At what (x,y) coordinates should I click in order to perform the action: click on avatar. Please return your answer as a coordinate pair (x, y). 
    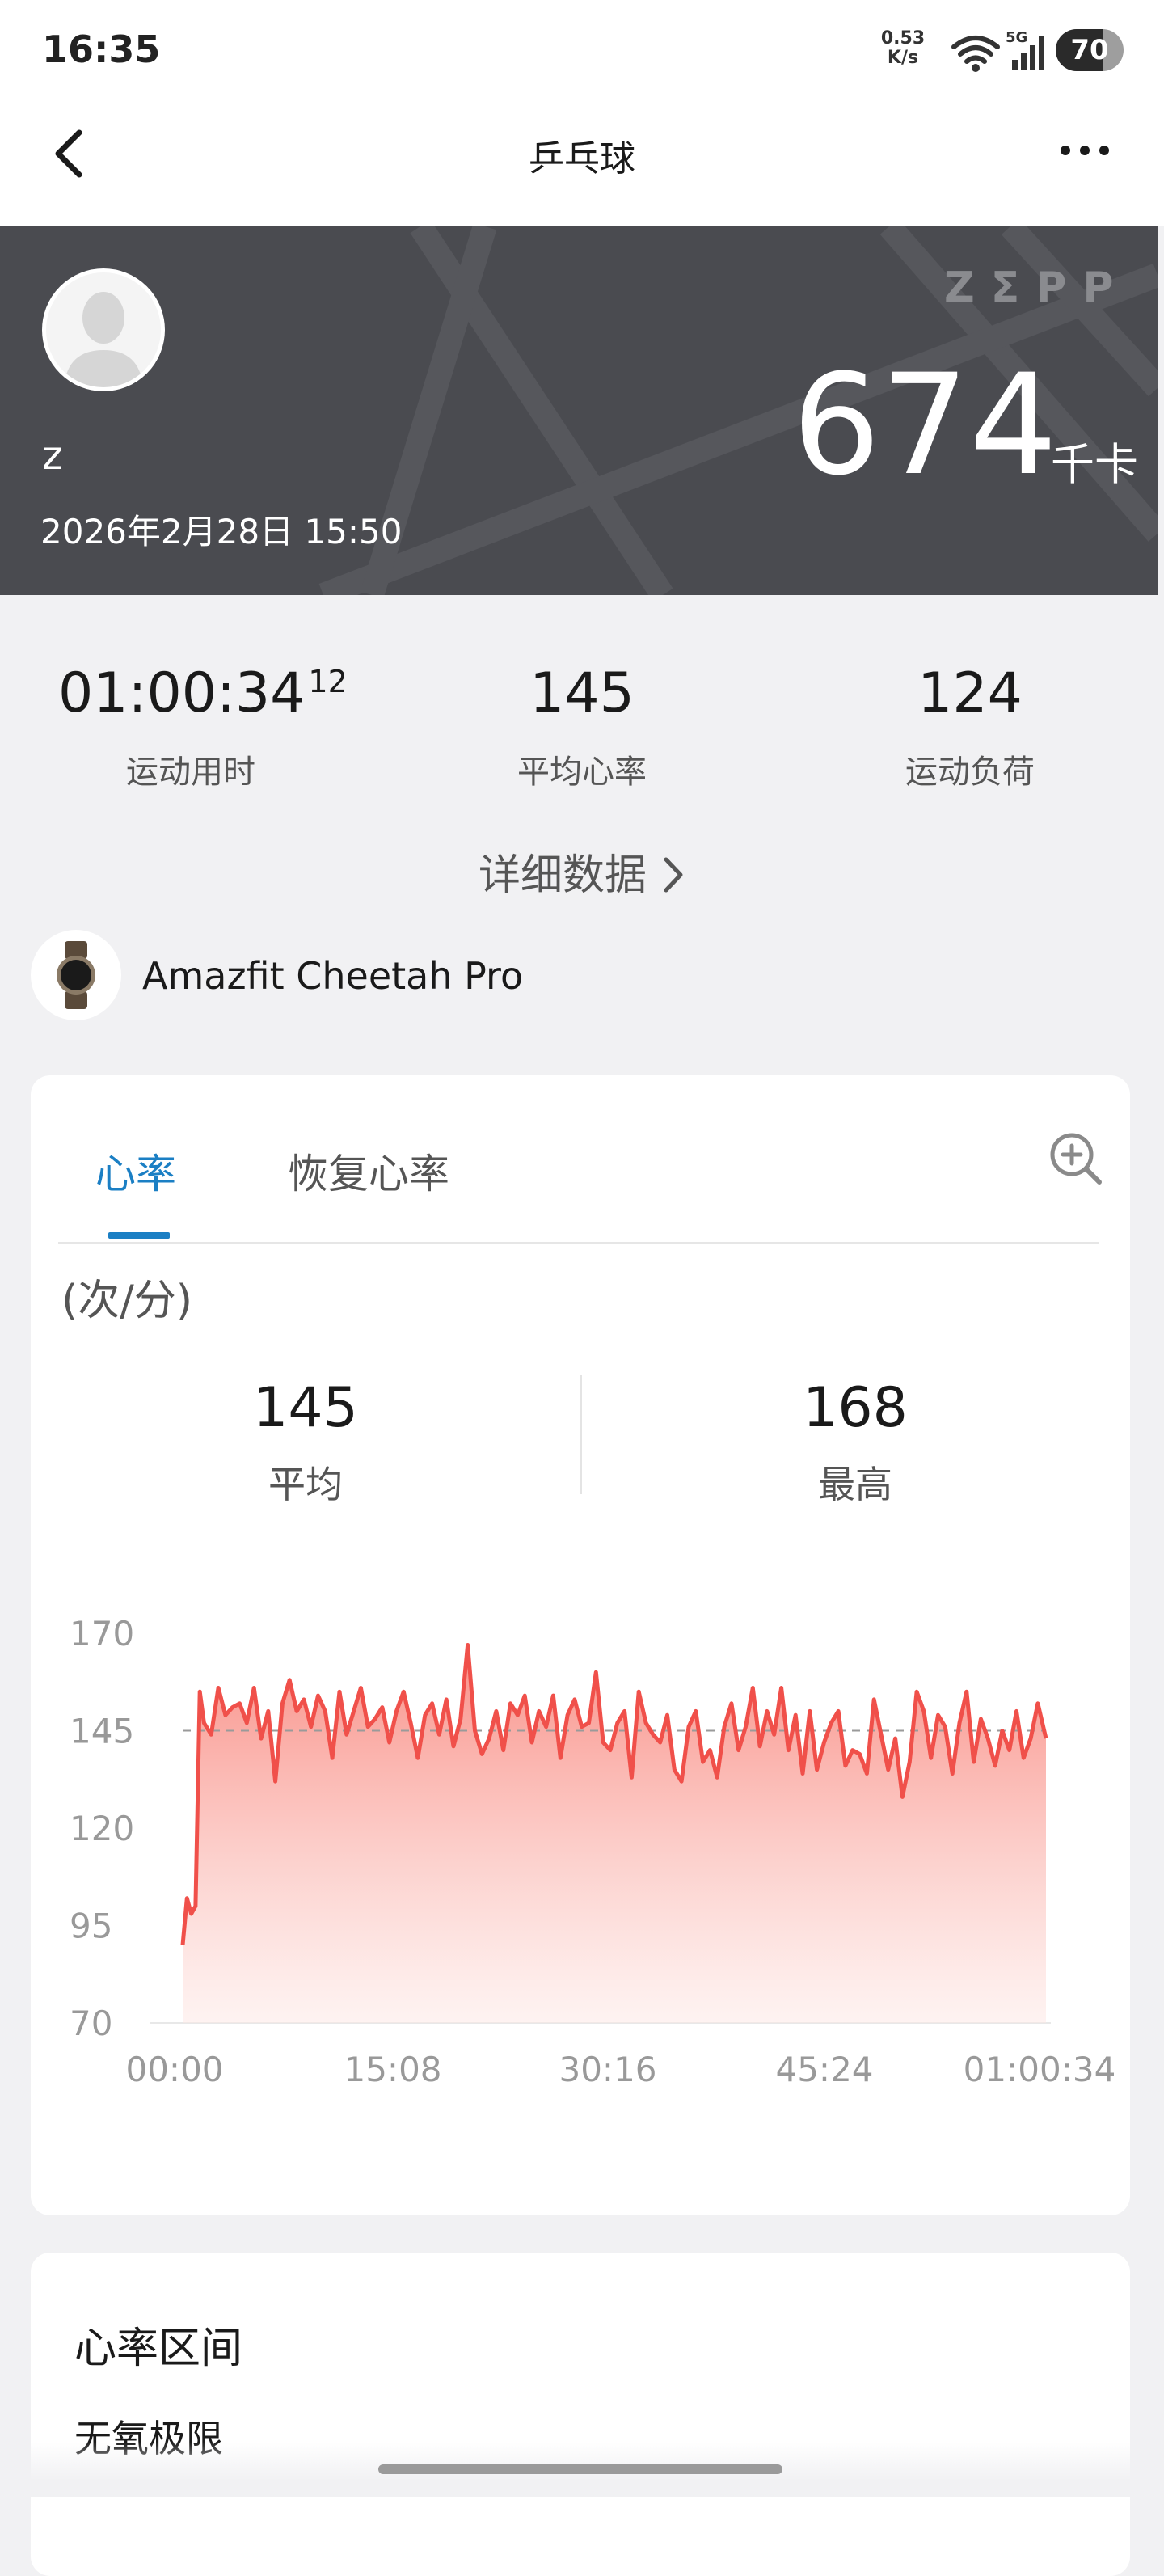
    Looking at the image, I should click on (104, 329).